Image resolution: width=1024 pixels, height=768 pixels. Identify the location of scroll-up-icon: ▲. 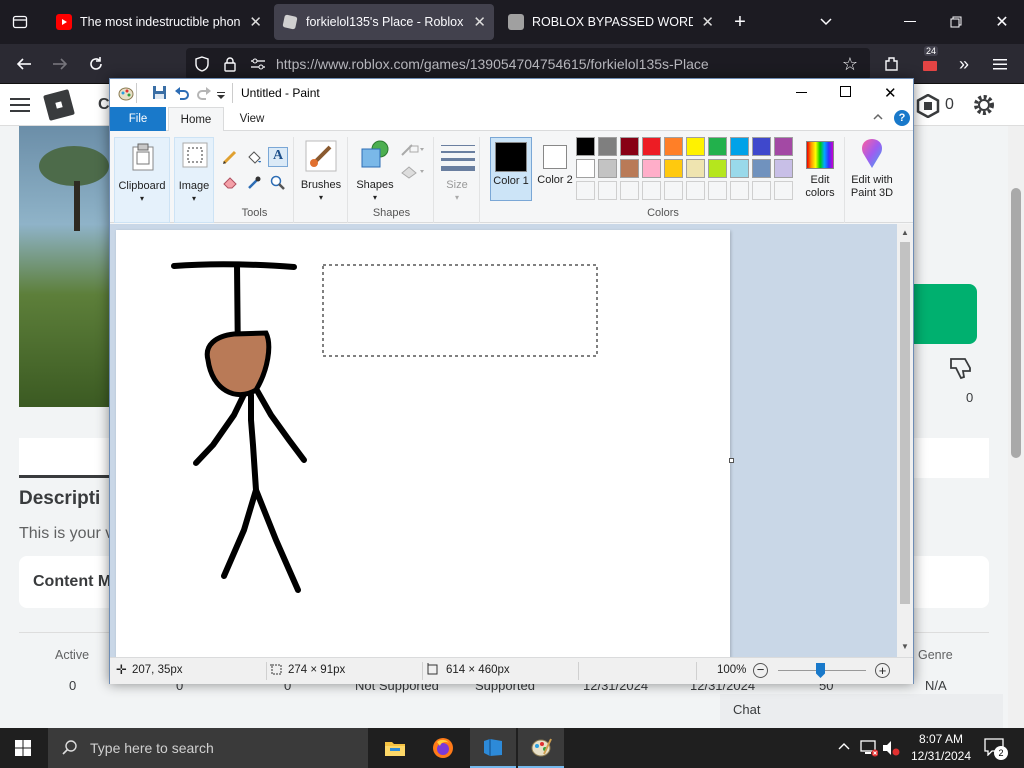
(905, 232).